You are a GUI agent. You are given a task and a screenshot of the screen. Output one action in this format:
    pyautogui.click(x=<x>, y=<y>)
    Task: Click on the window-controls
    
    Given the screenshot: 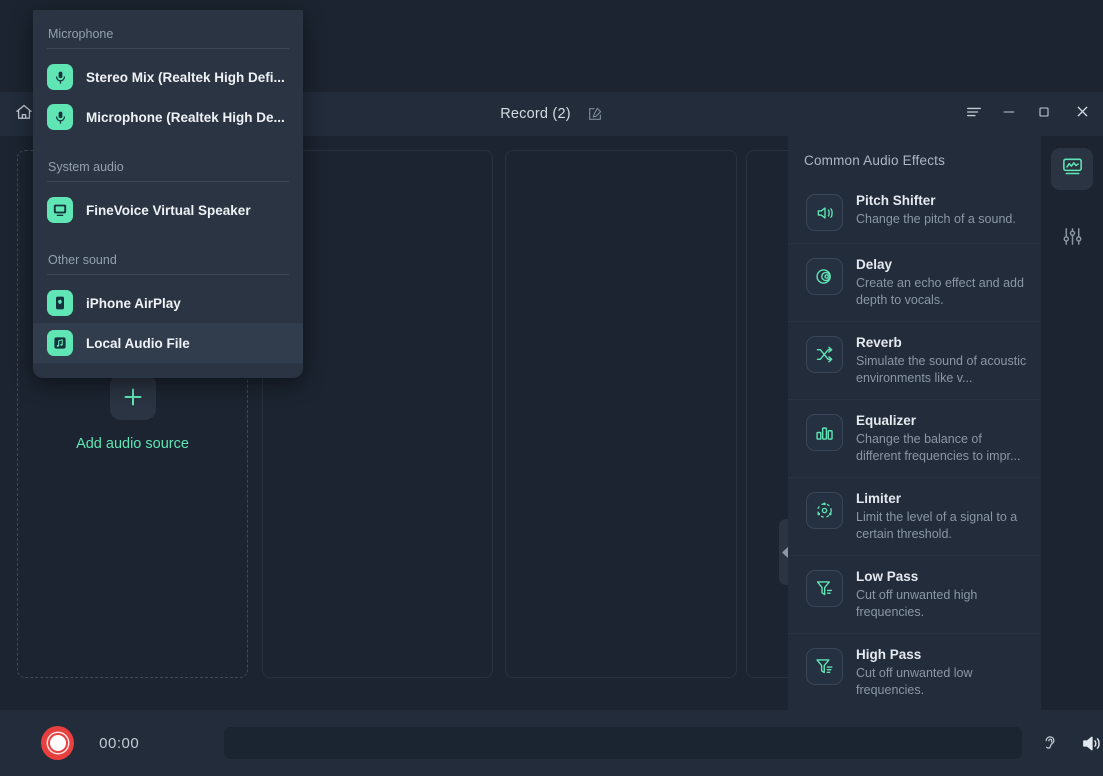 What is the action you would take?
    pyautogui.click(x=1029, y=114)
    